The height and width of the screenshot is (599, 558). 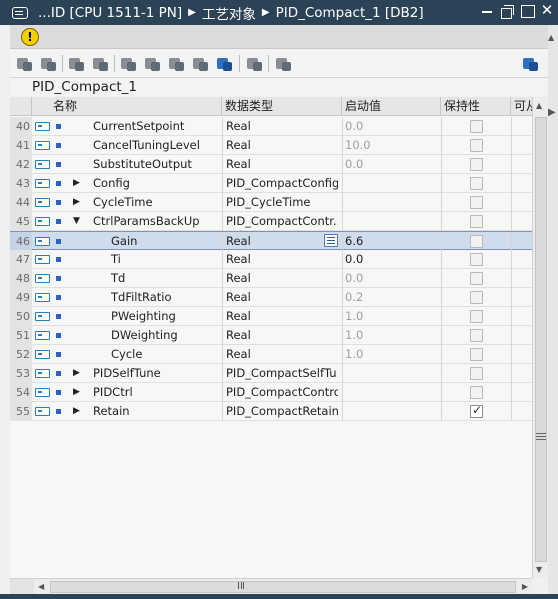 What do you see at coordinates (507, 11) in the screenshot?
I see `restore-button` at bounding box center [507, 11].